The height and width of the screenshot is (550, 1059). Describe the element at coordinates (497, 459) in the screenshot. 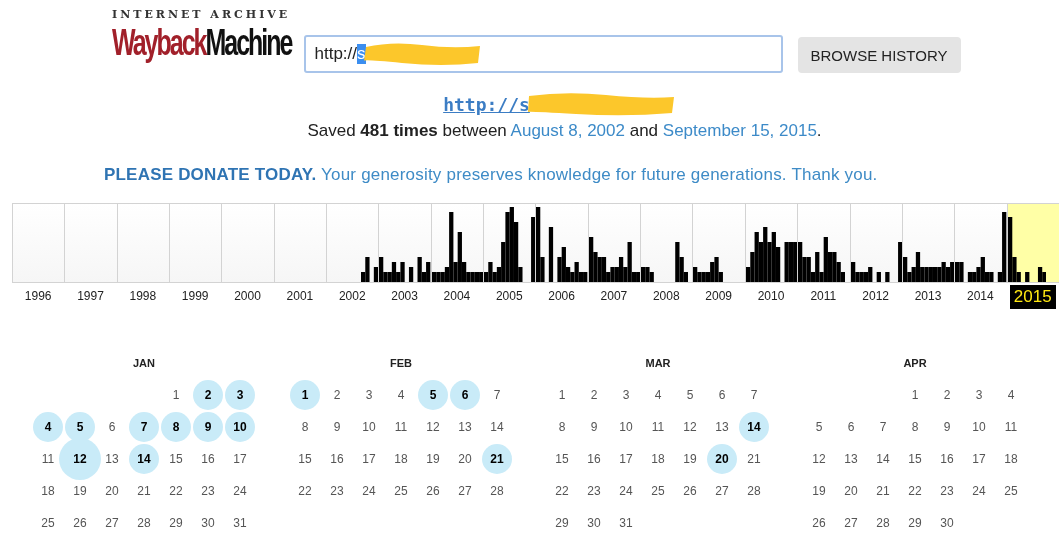

I see `captured-day: 21` at that location.